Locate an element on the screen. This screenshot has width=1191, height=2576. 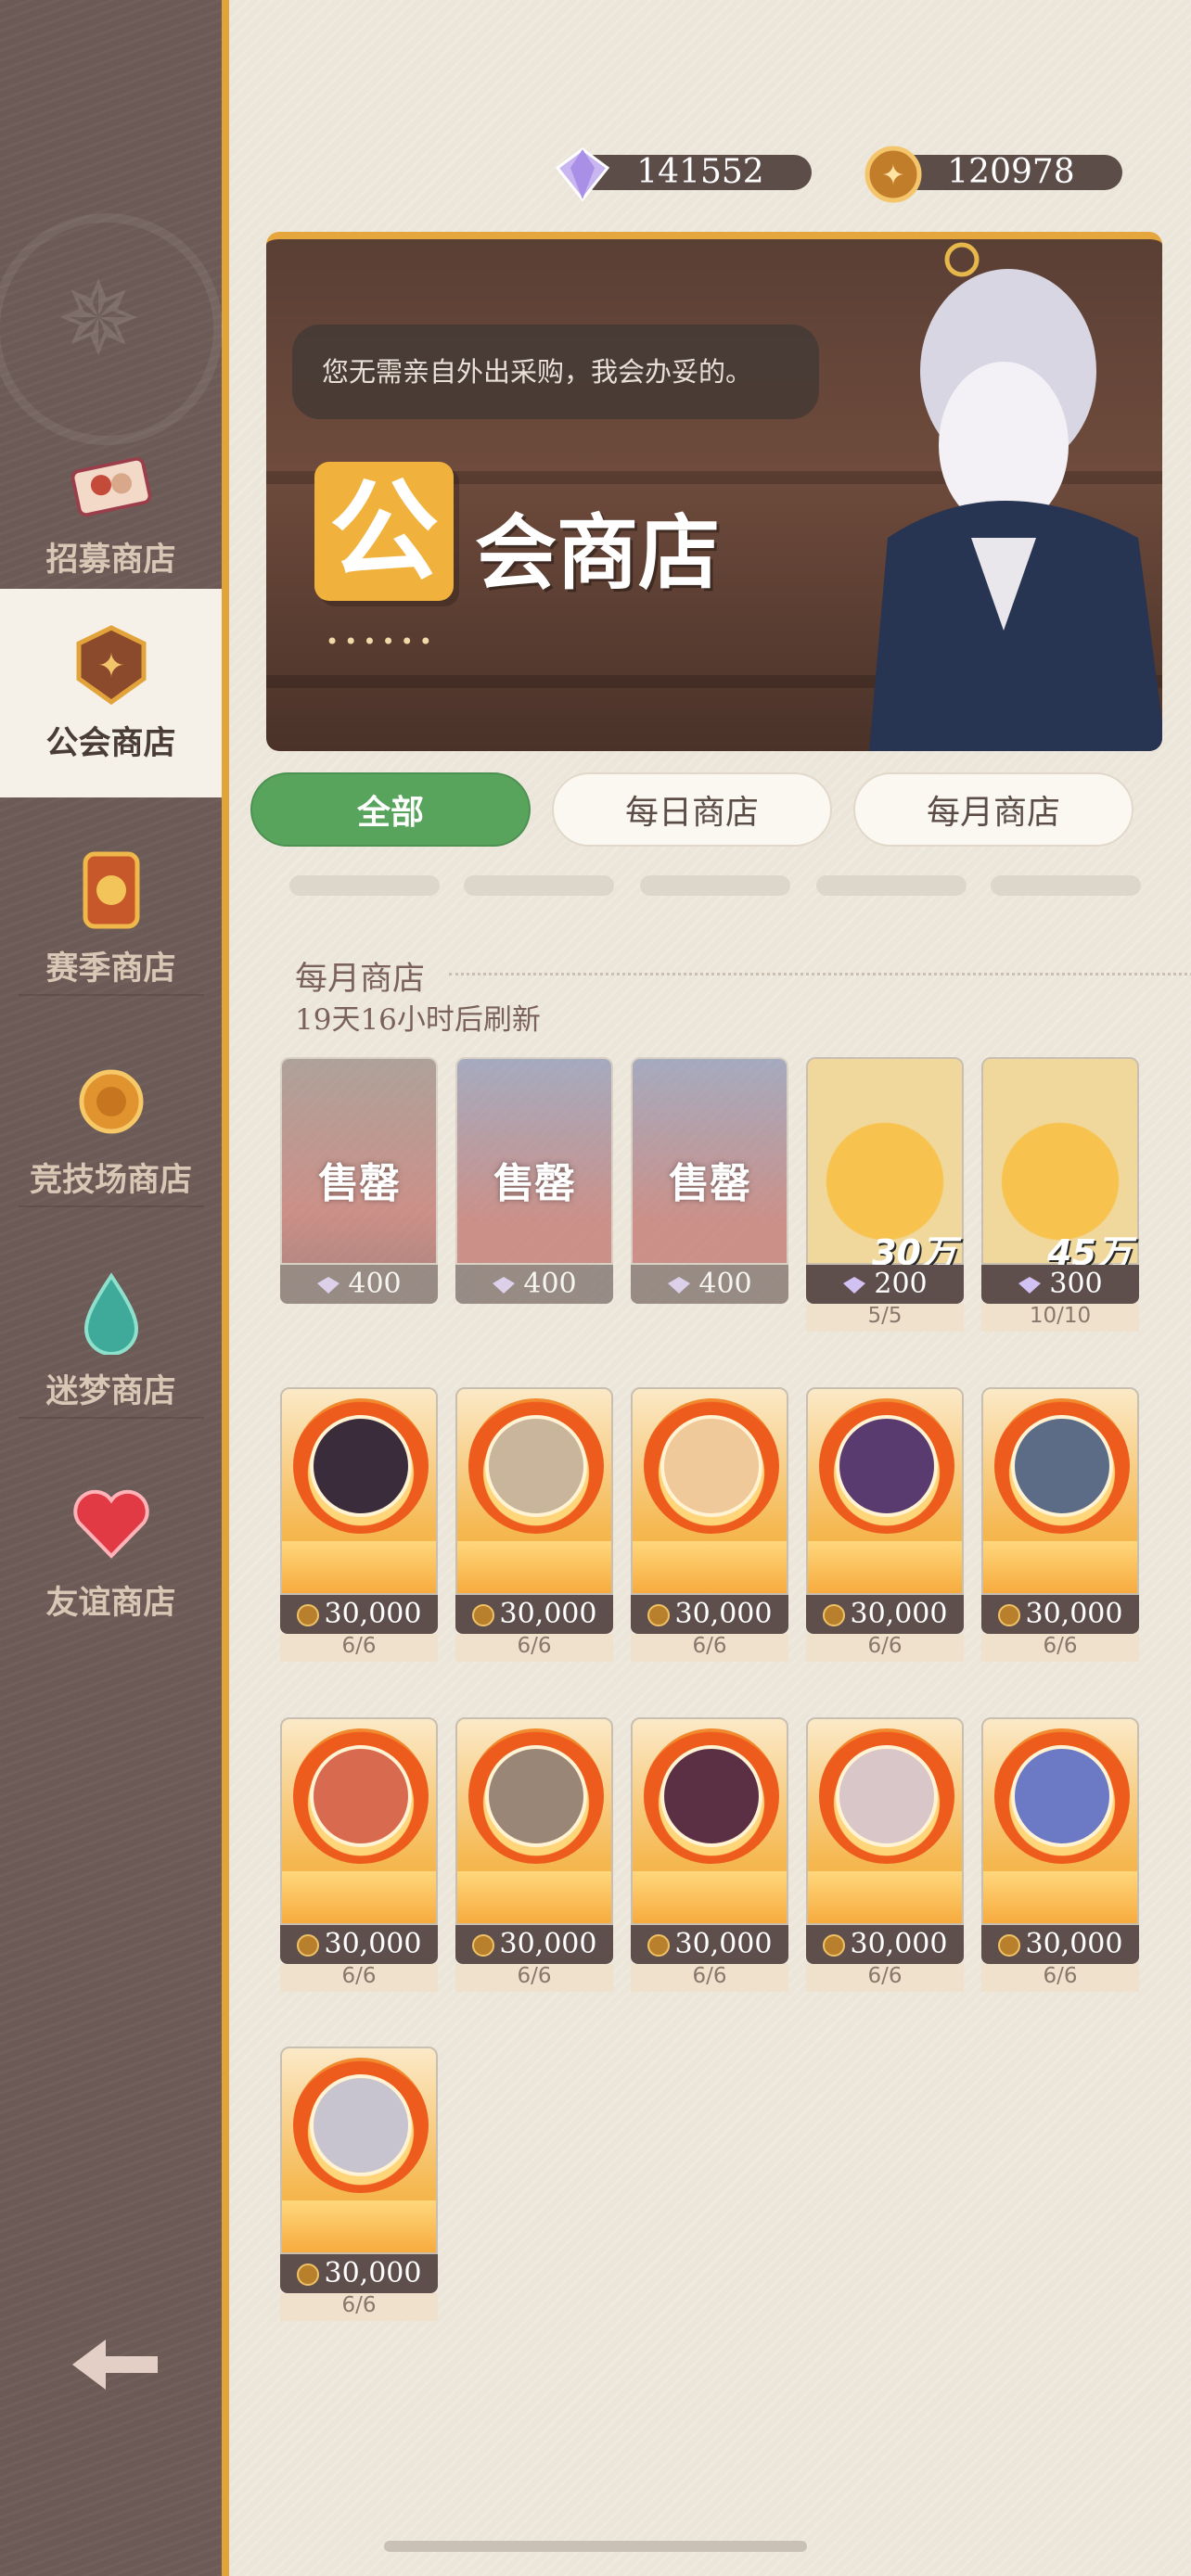
shop-title: 会商店 is located at coordinates (598, 553).